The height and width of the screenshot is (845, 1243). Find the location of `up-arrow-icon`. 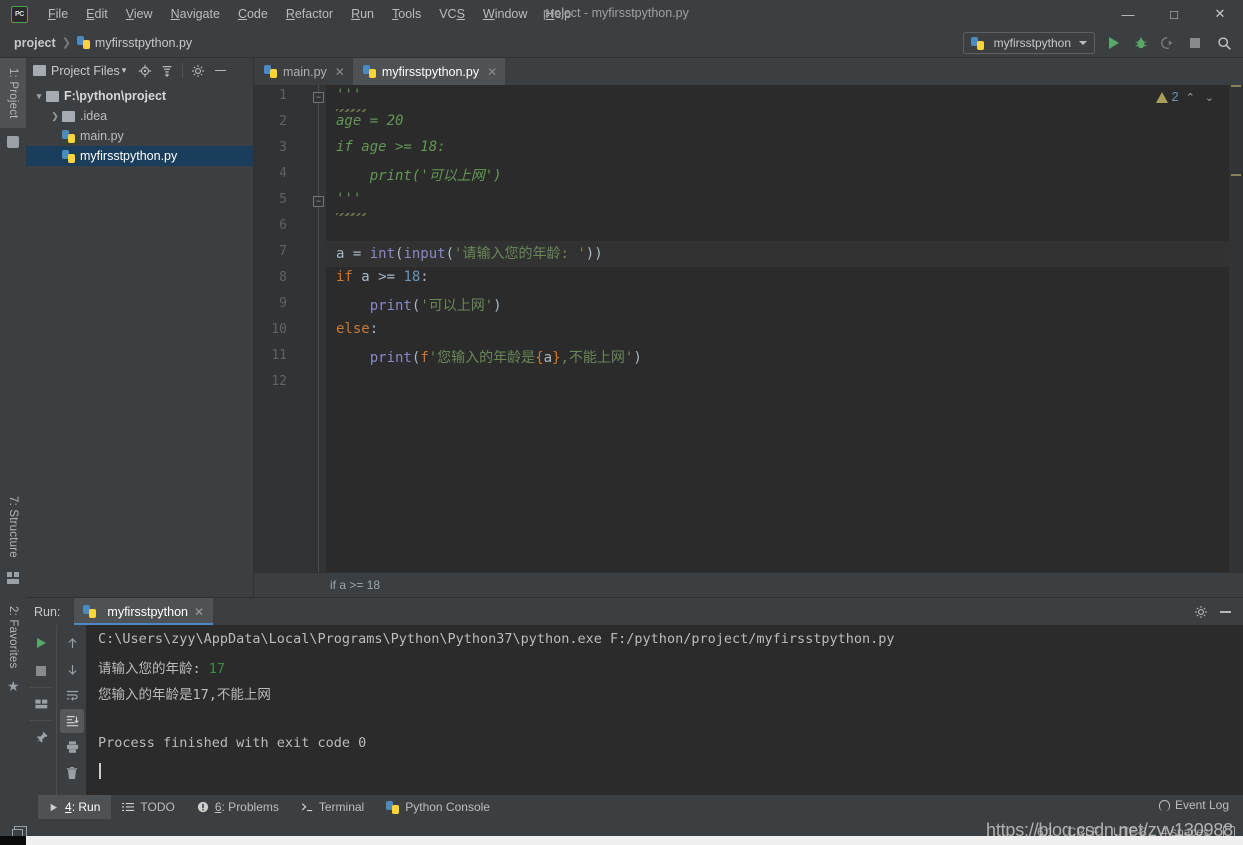

up-arrow-icon is located at coordinates (72, 642).